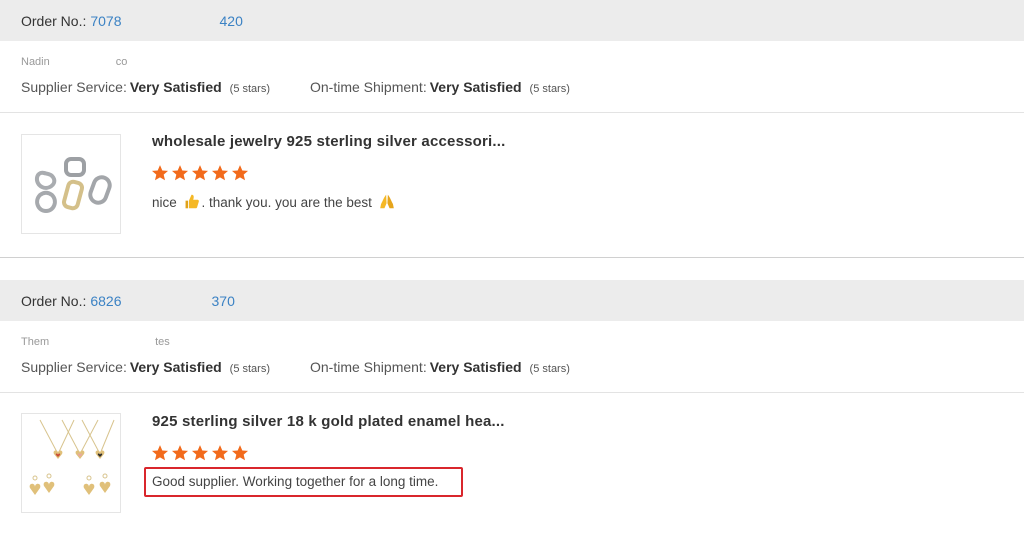 The image size is (1024, 535). What do you see at coordinates (275, 201) in the screenshot?
I see `review-comment: nice . thank you. you are the best` at bounding box center [275, 201].